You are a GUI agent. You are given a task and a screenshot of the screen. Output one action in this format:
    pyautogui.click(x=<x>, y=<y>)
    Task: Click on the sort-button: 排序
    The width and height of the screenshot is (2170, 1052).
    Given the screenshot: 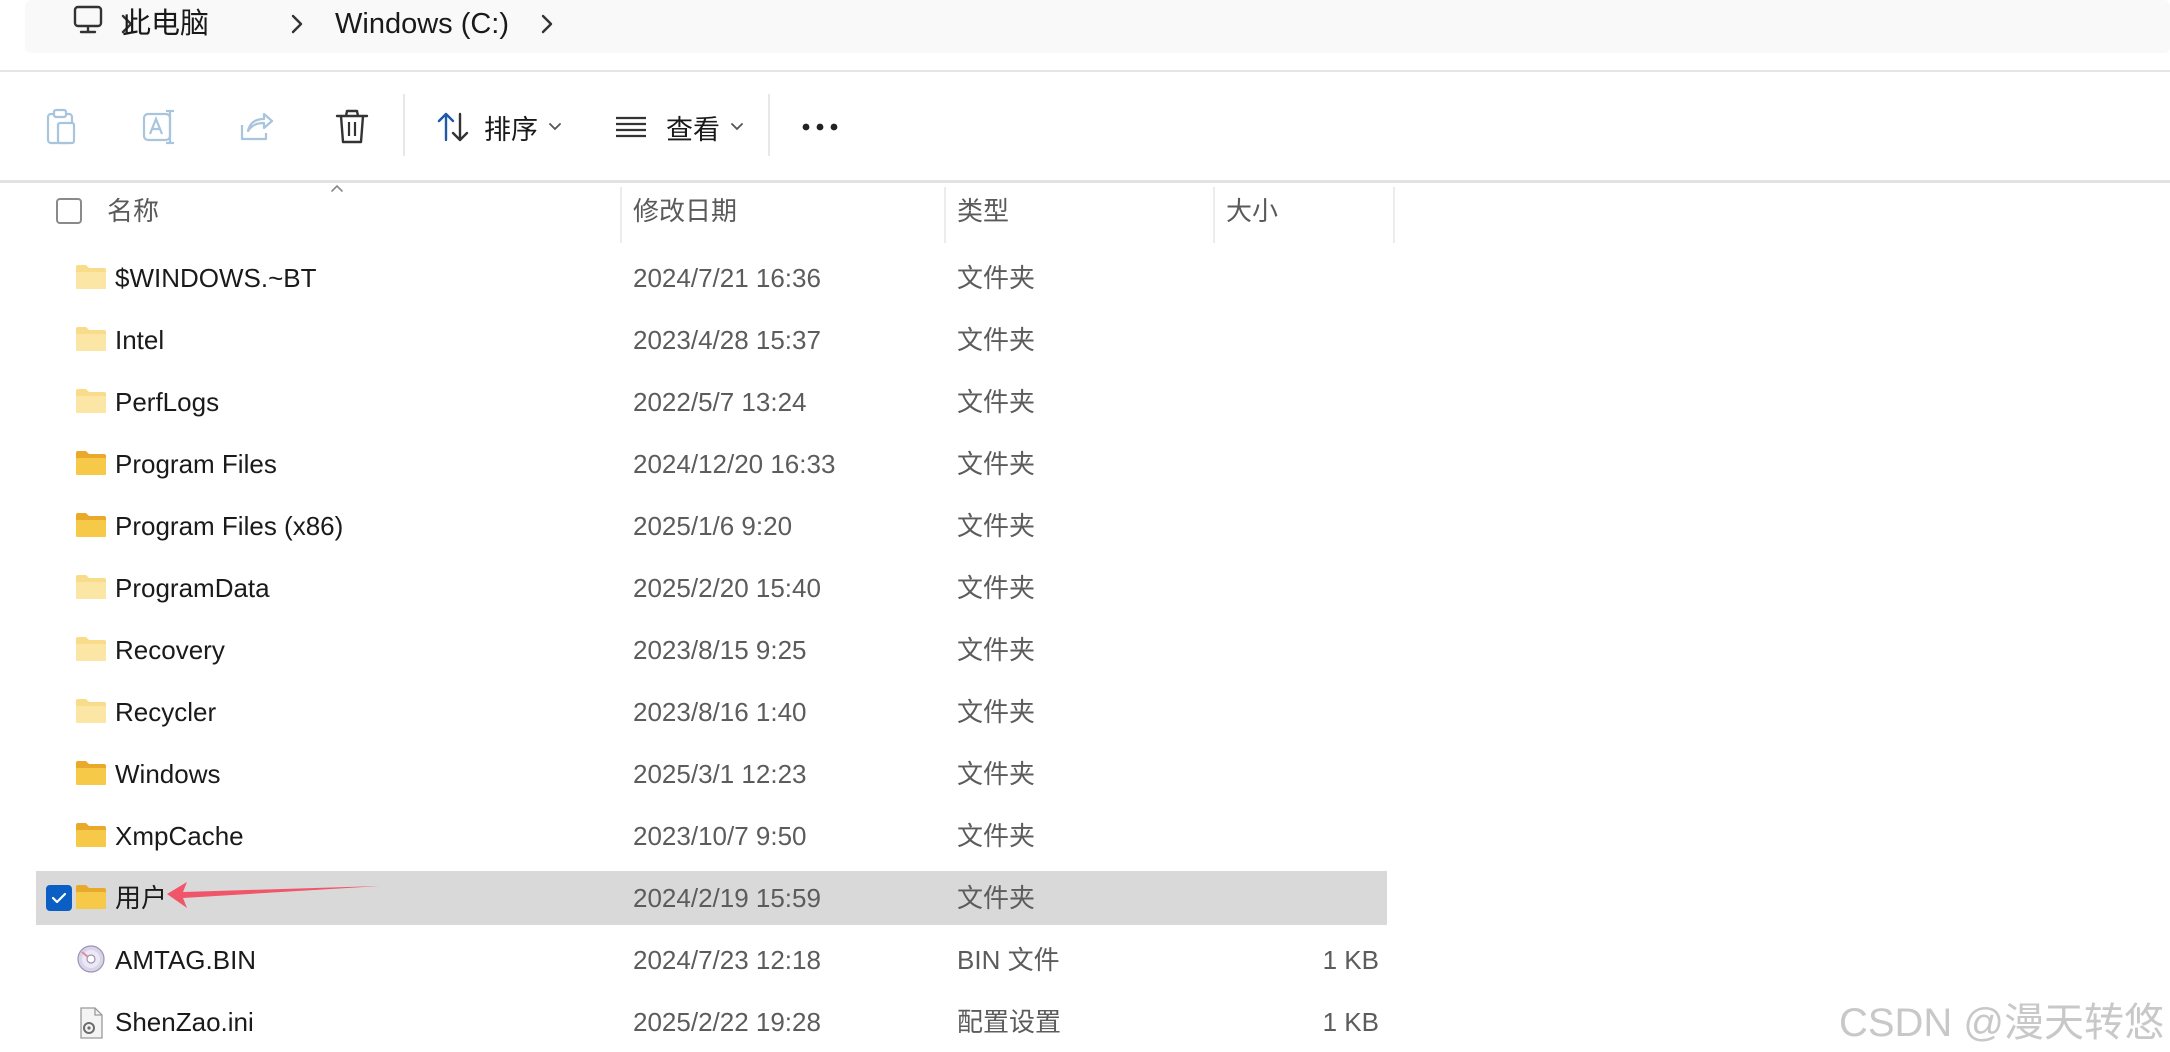 What is the action you would take?
    pyautogui.click(x=499, y=127)
    